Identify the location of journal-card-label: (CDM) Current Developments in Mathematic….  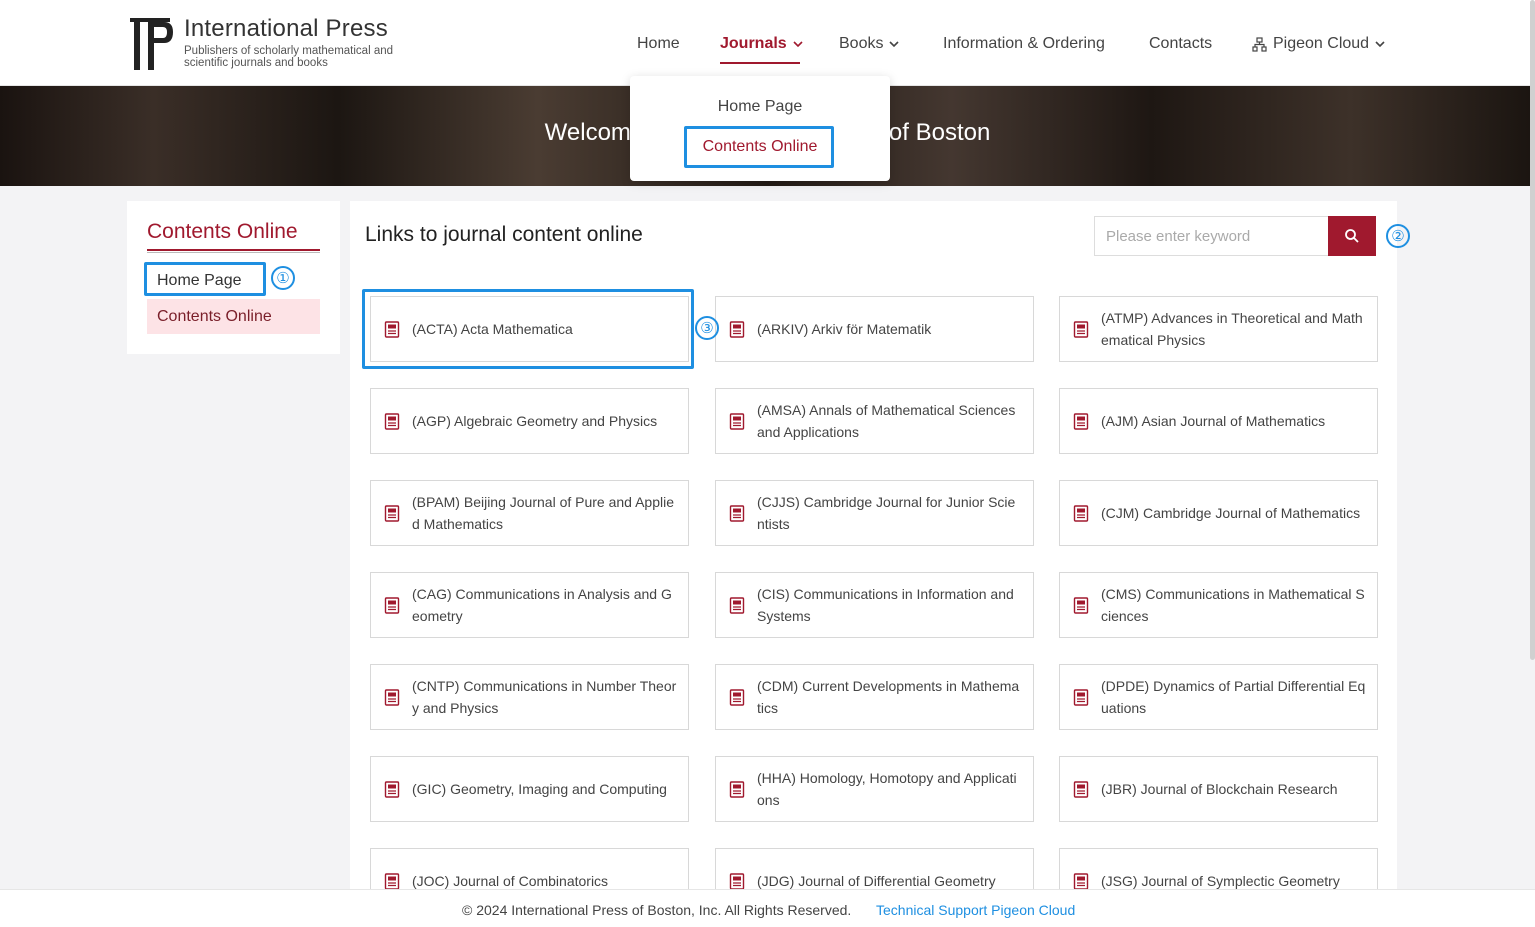
(888, 697).